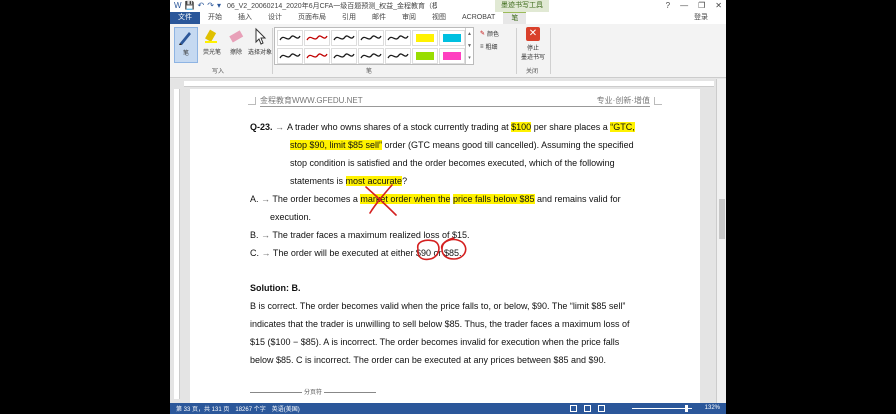 The image size is (896, 414). Describe the element at coordinates (379, 18) in the screenshot. I see `tab-mailings: 邮件` at that location.